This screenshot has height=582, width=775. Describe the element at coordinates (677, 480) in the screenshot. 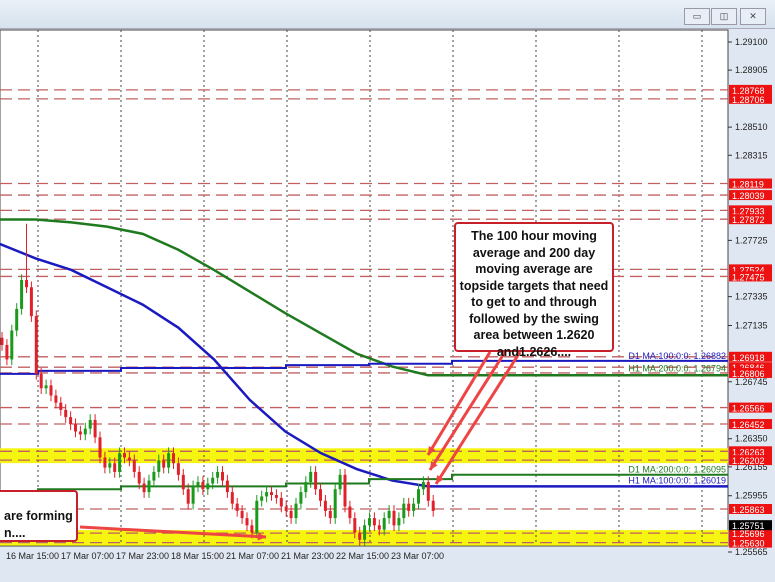

I see `ma-label: H1 MA:100:0:0: 1.26019` at that location.